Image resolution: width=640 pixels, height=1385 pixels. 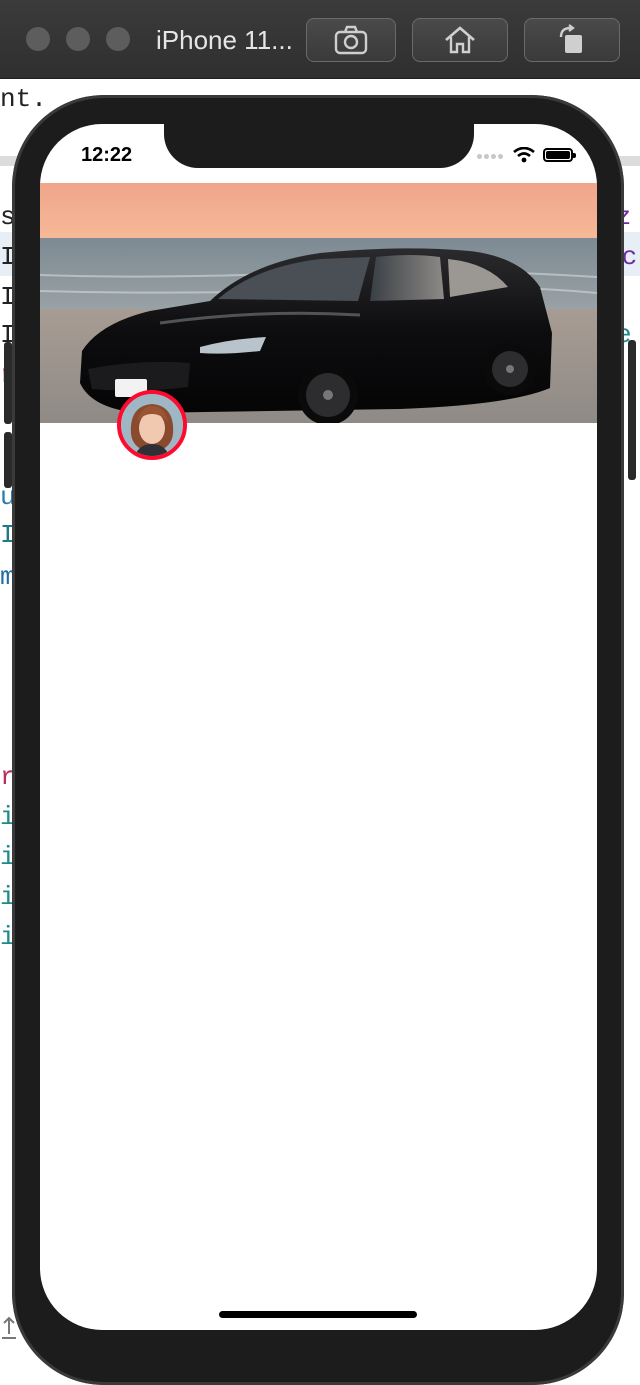 What do you see at coordinates (118, 39) in the screenshot?
I see `zoom-window-button` at bounding box center [118, 39].